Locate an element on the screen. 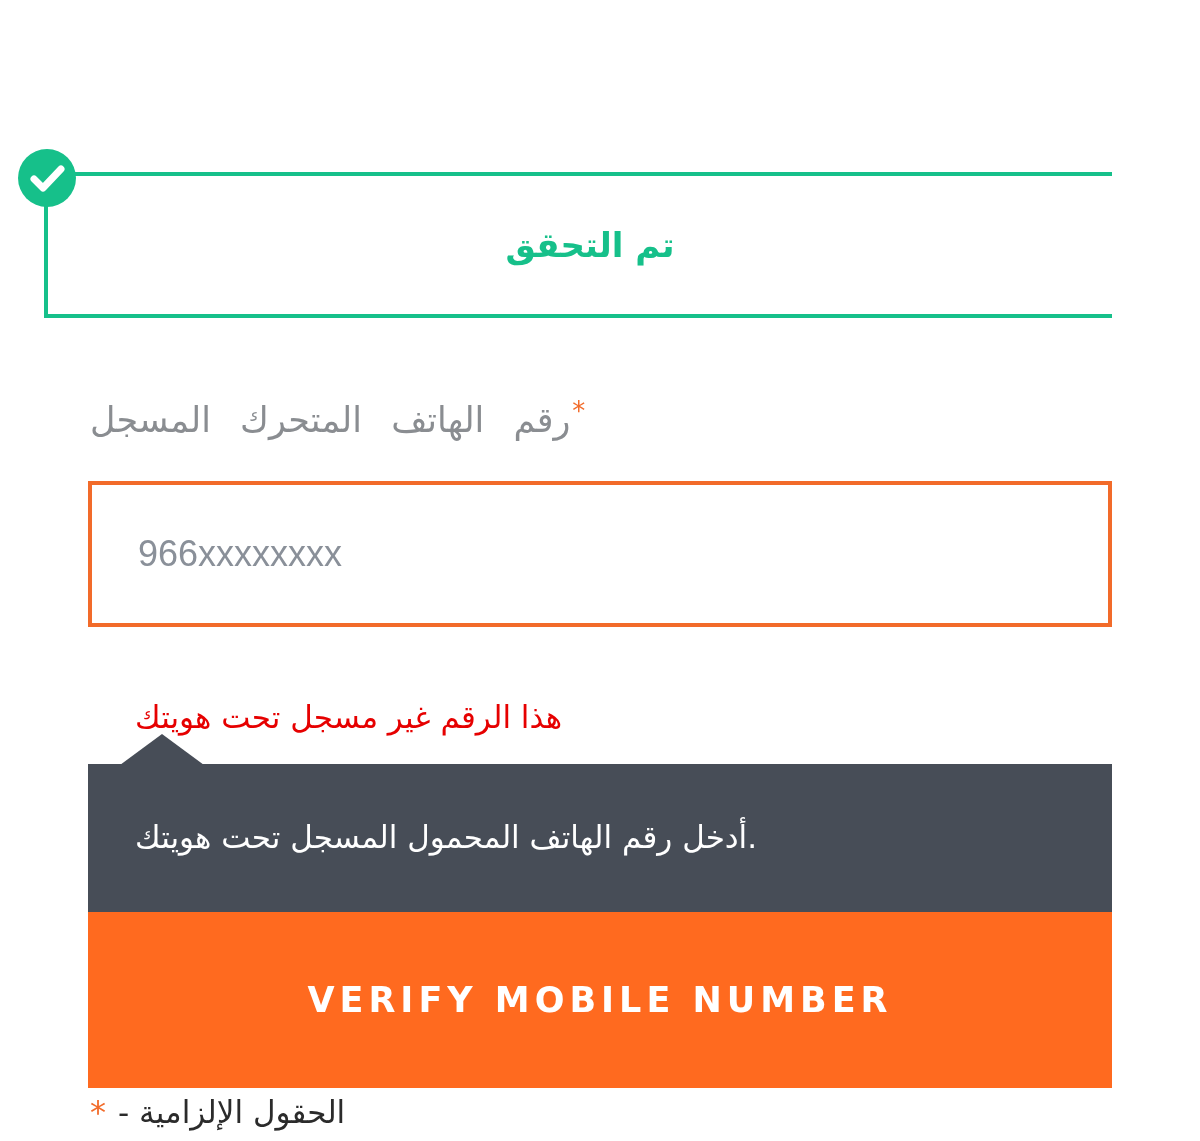  field-label: رقم الهاتف المتحرك المسجل is located at coordinates (330, 421).